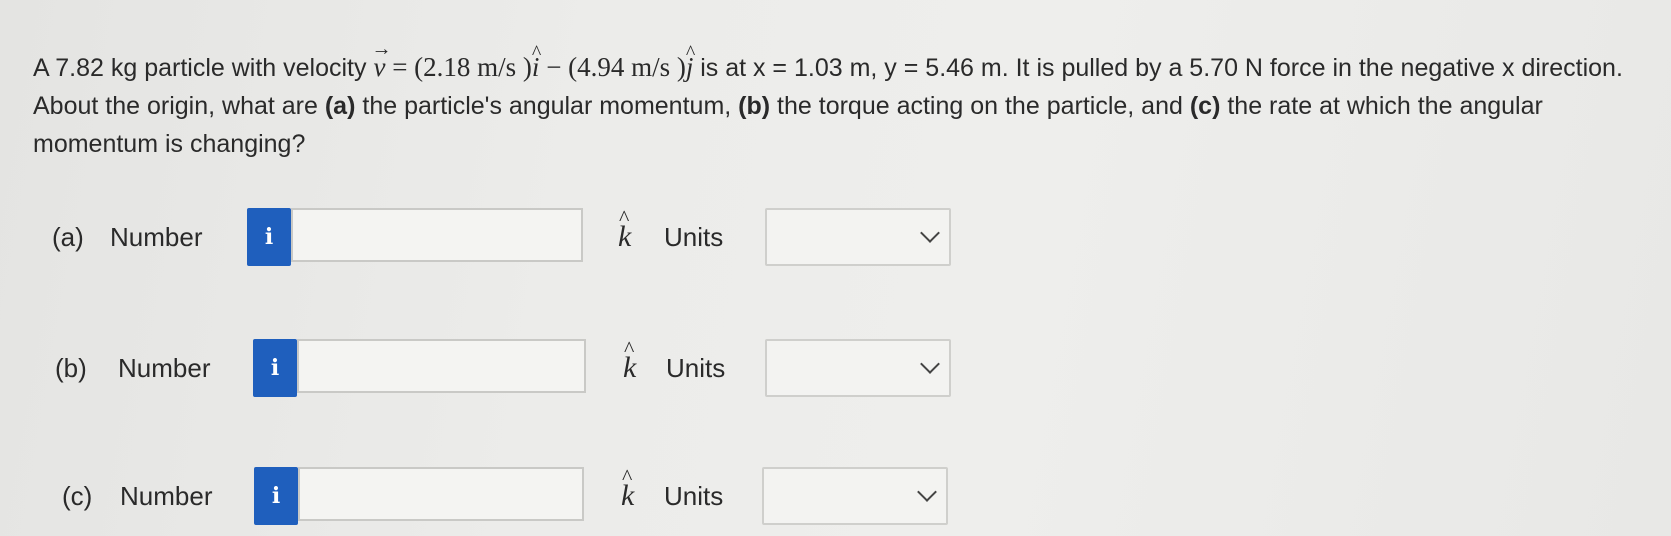 The image size is (1671, 536). I want to click on answer-row-a: (a) Number i ^ k Units, so click(835, 236).